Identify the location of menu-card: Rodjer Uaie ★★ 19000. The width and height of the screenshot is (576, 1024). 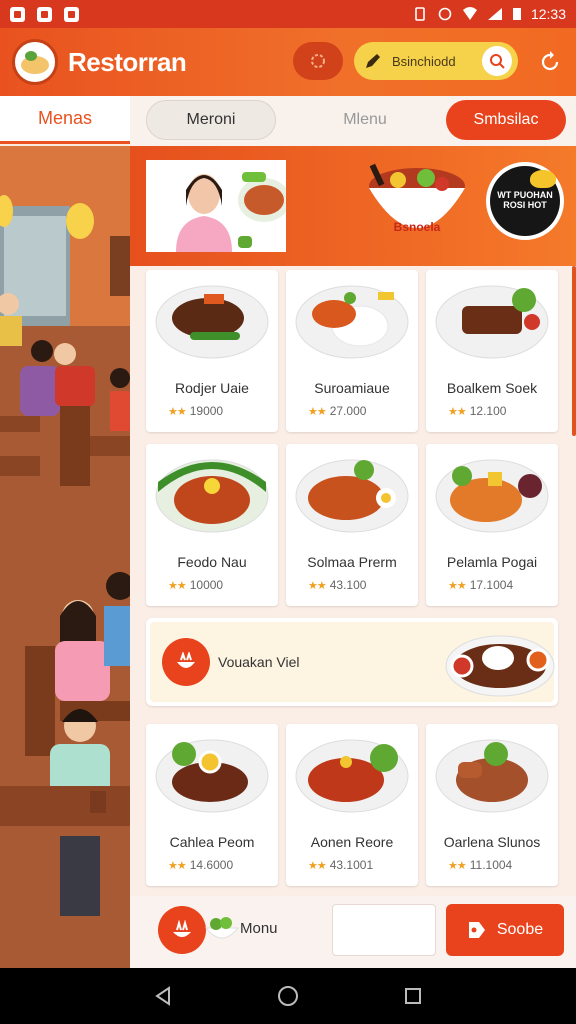
(212, 351).